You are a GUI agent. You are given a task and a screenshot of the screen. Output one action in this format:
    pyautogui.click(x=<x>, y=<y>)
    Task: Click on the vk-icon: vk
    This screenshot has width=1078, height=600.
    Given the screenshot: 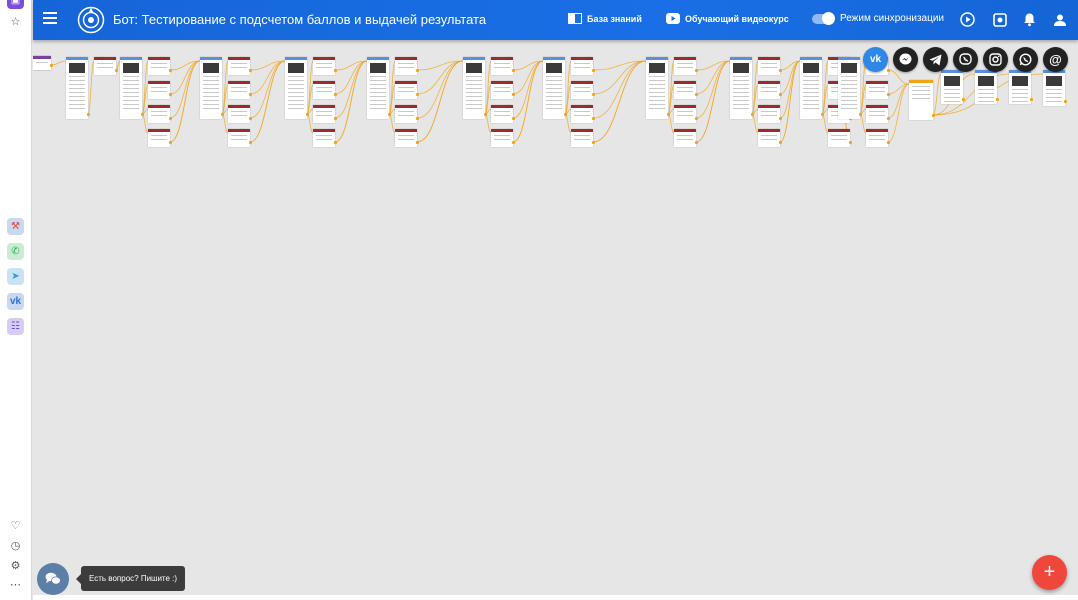 What is the action you would take?
    pyautogui.click(x=15, y=301)
    